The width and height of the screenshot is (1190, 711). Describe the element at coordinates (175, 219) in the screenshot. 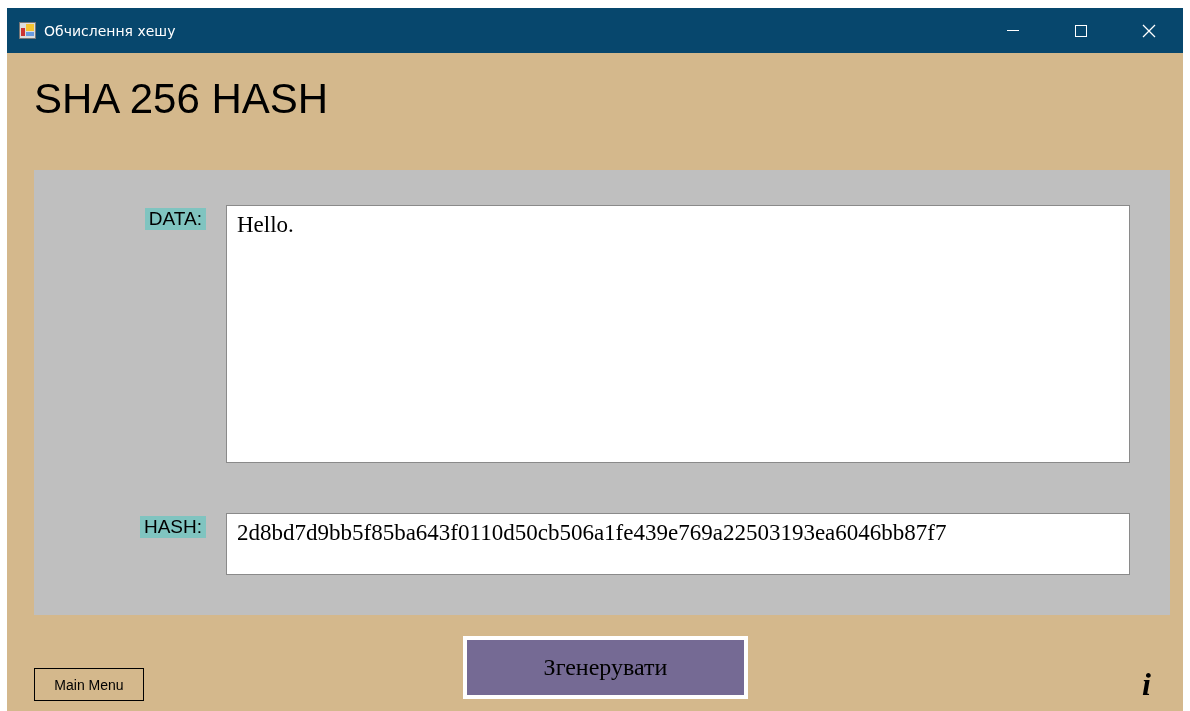

I see `data-label: DATA:` at that location.